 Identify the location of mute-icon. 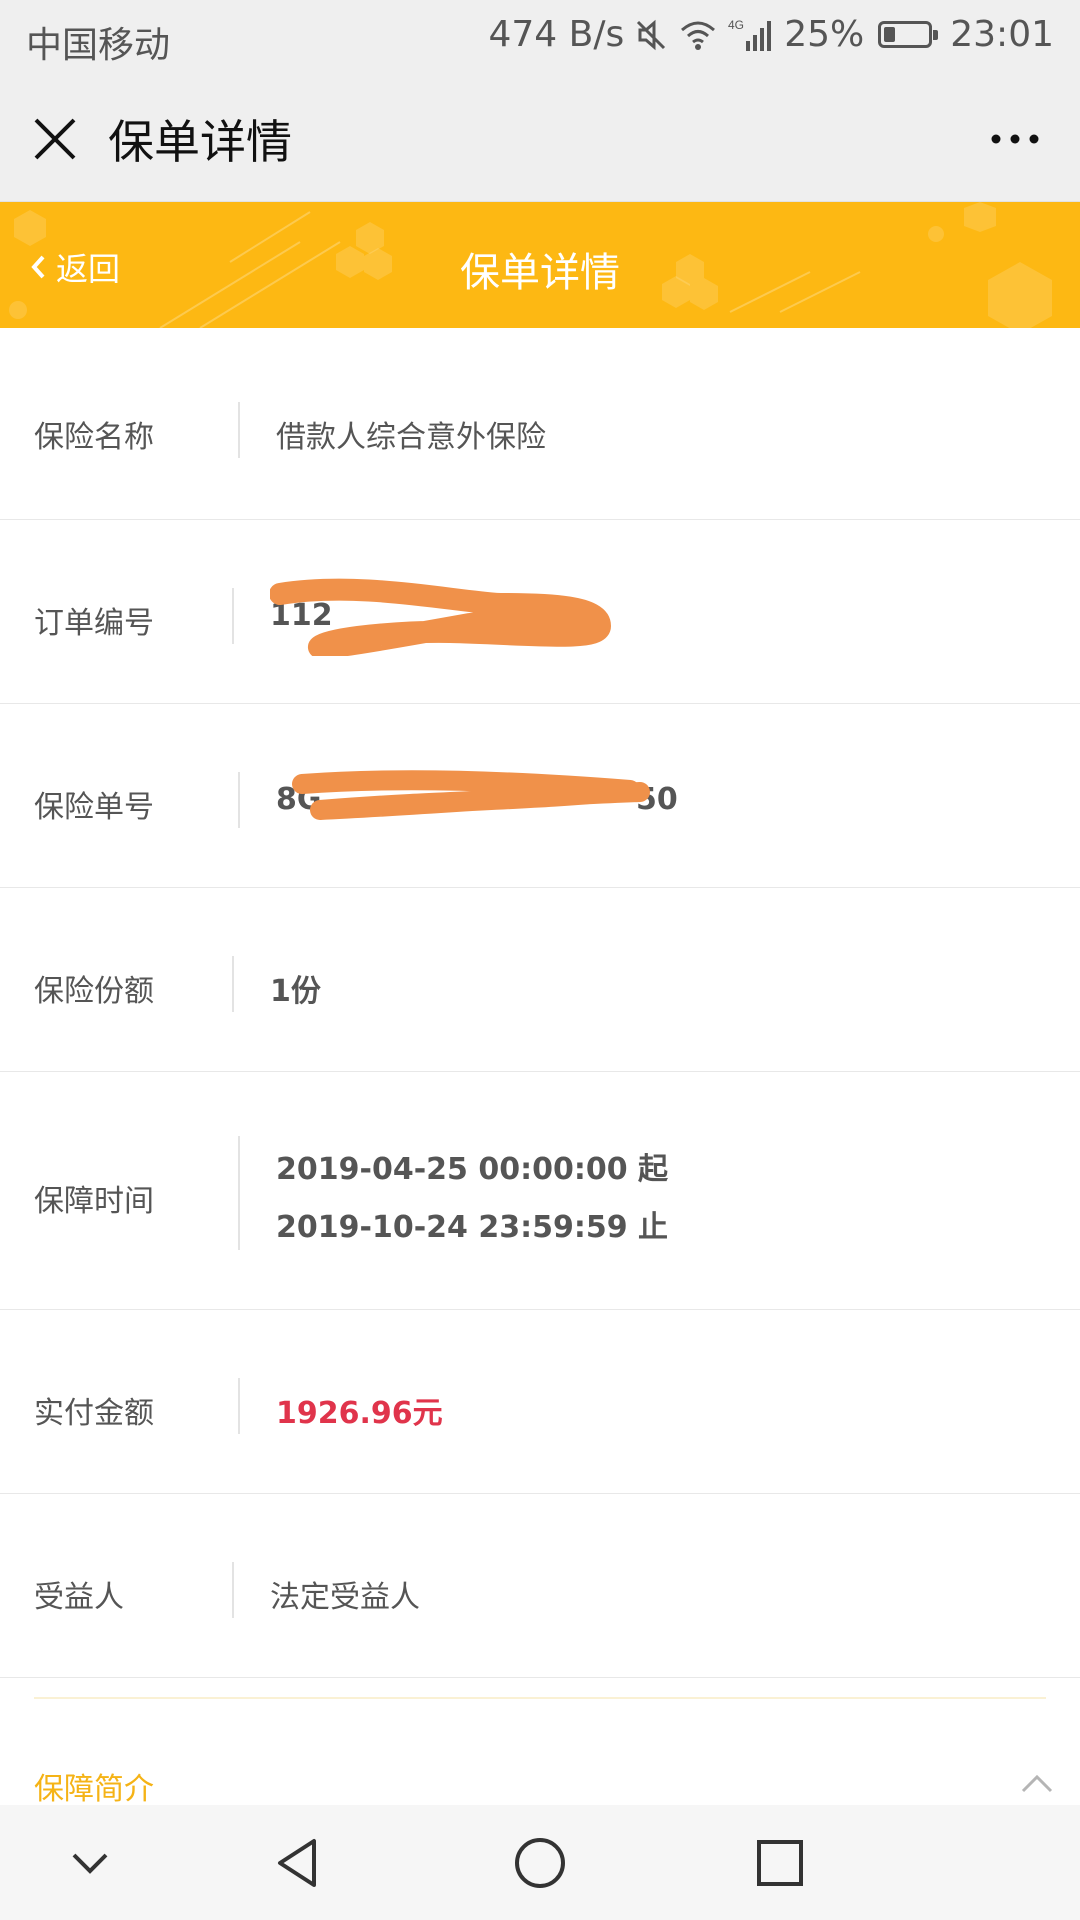
(651, 34).